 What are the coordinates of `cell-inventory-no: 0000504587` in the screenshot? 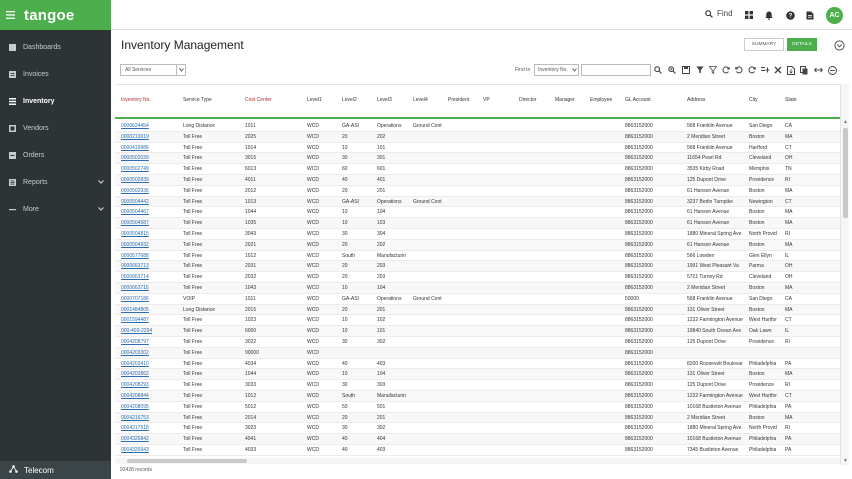 It's located at (151, 223).